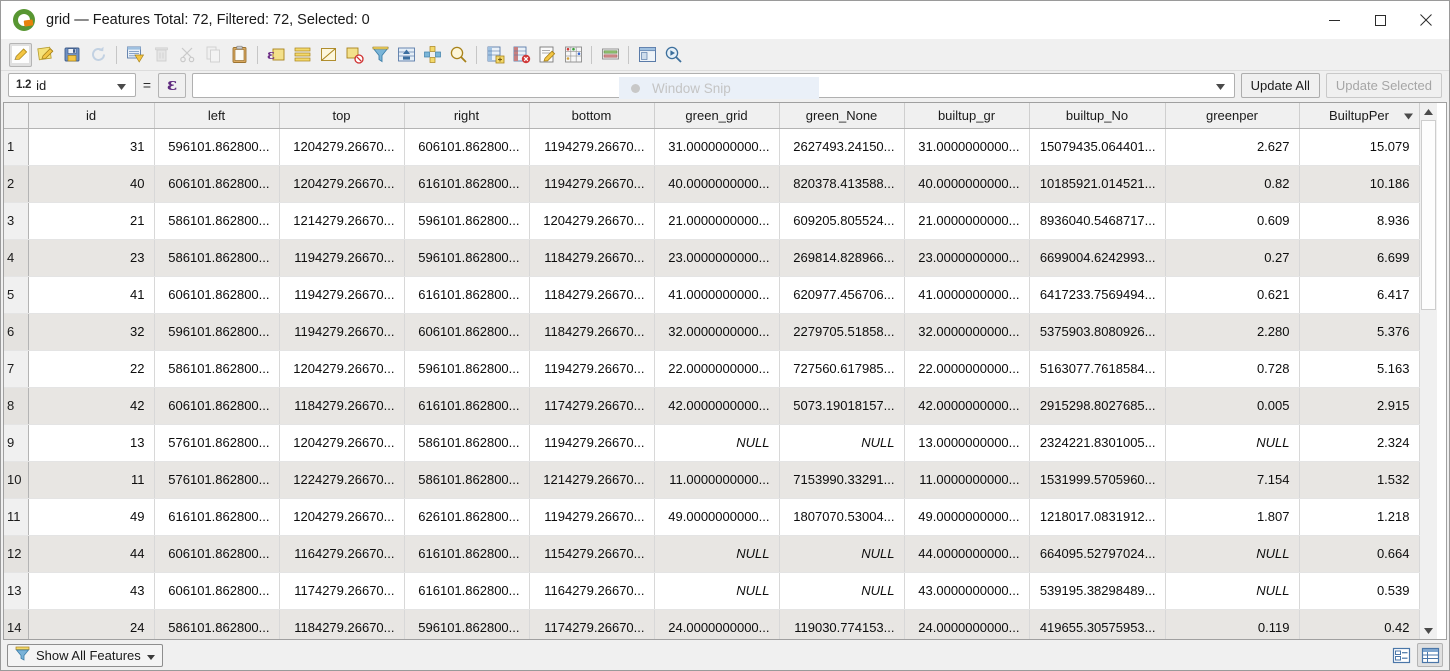 This screenshot has height=671, width=1450. I want to click on cell-BuiltupPer: 1.532, so click(1359, 480).